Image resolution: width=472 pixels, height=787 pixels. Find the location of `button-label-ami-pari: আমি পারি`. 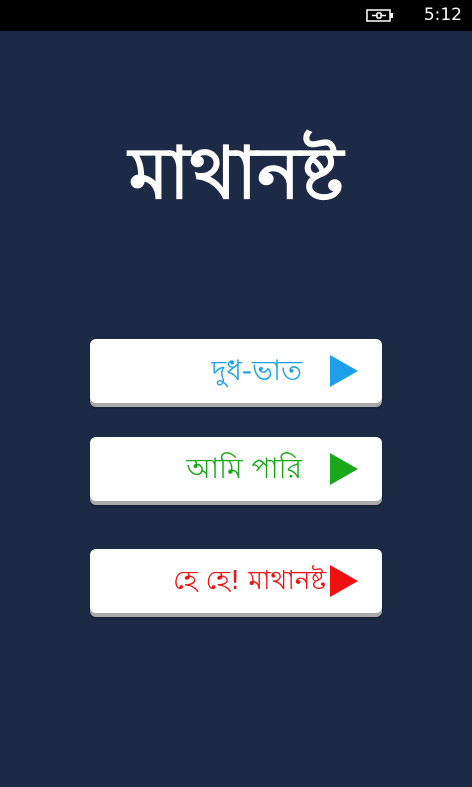

button-label-ami-pari: আমি পারি is located at coordinates (244, 468).